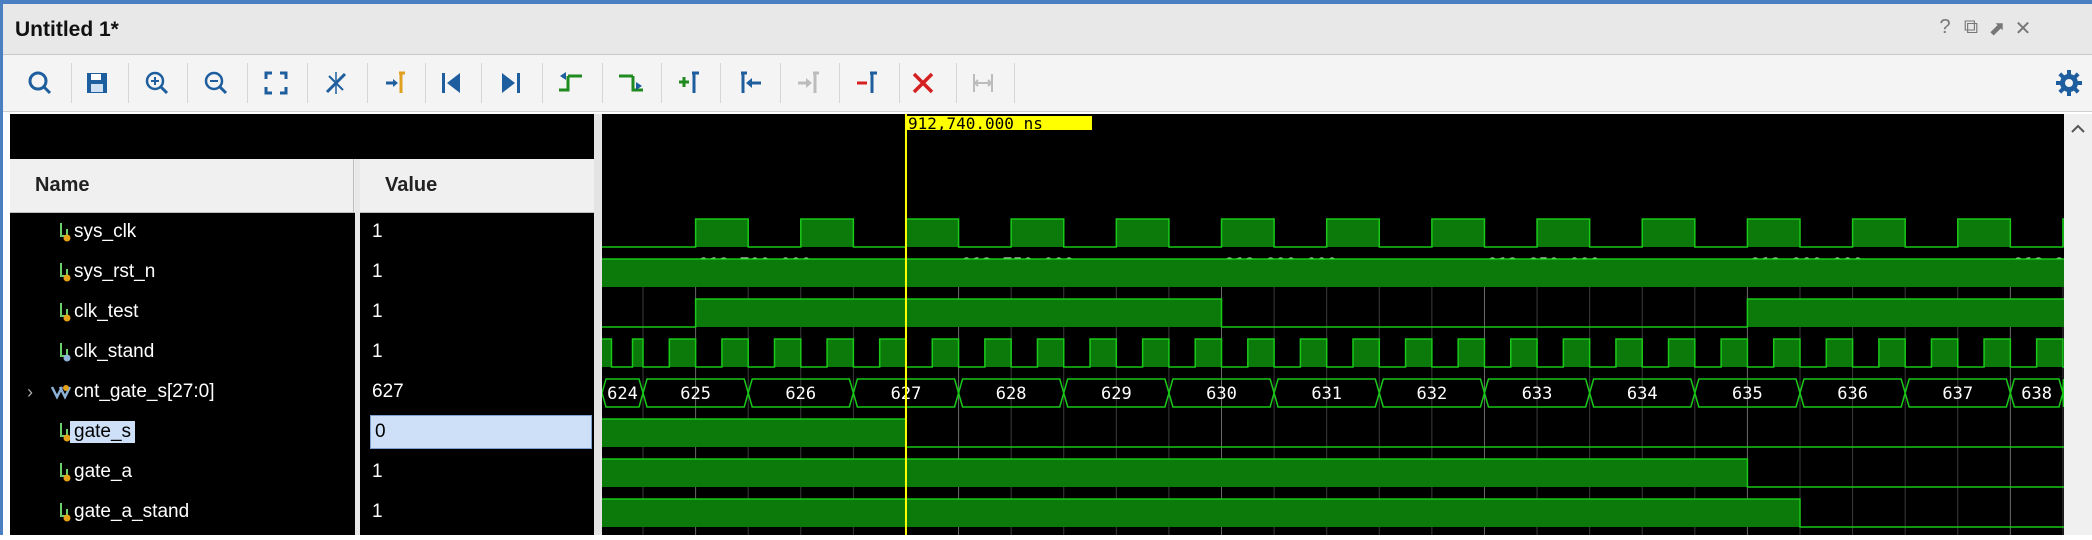  Describe the element at coordinates (1945, 27) in the screenshot. I see `help-icon: ?` at that location.